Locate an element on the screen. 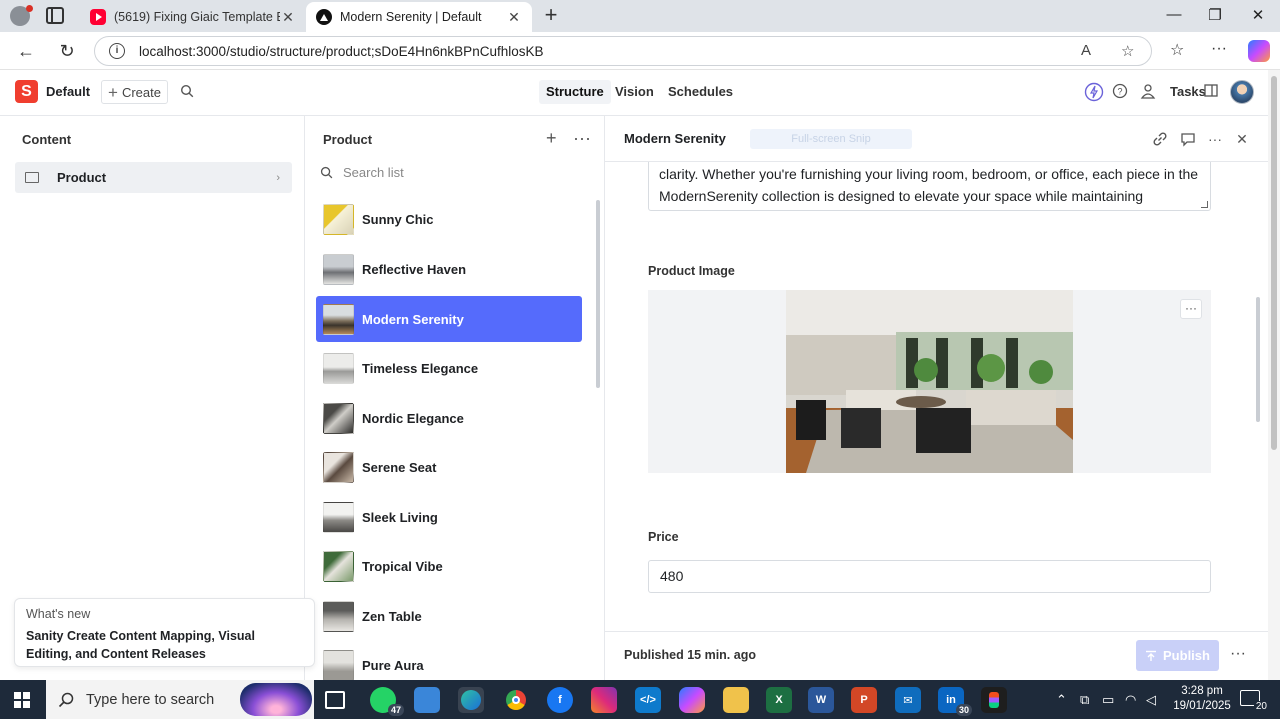 This screenshot has width=1280, height=719. notification-icon: 20 is located at coordinates (1254, 701).